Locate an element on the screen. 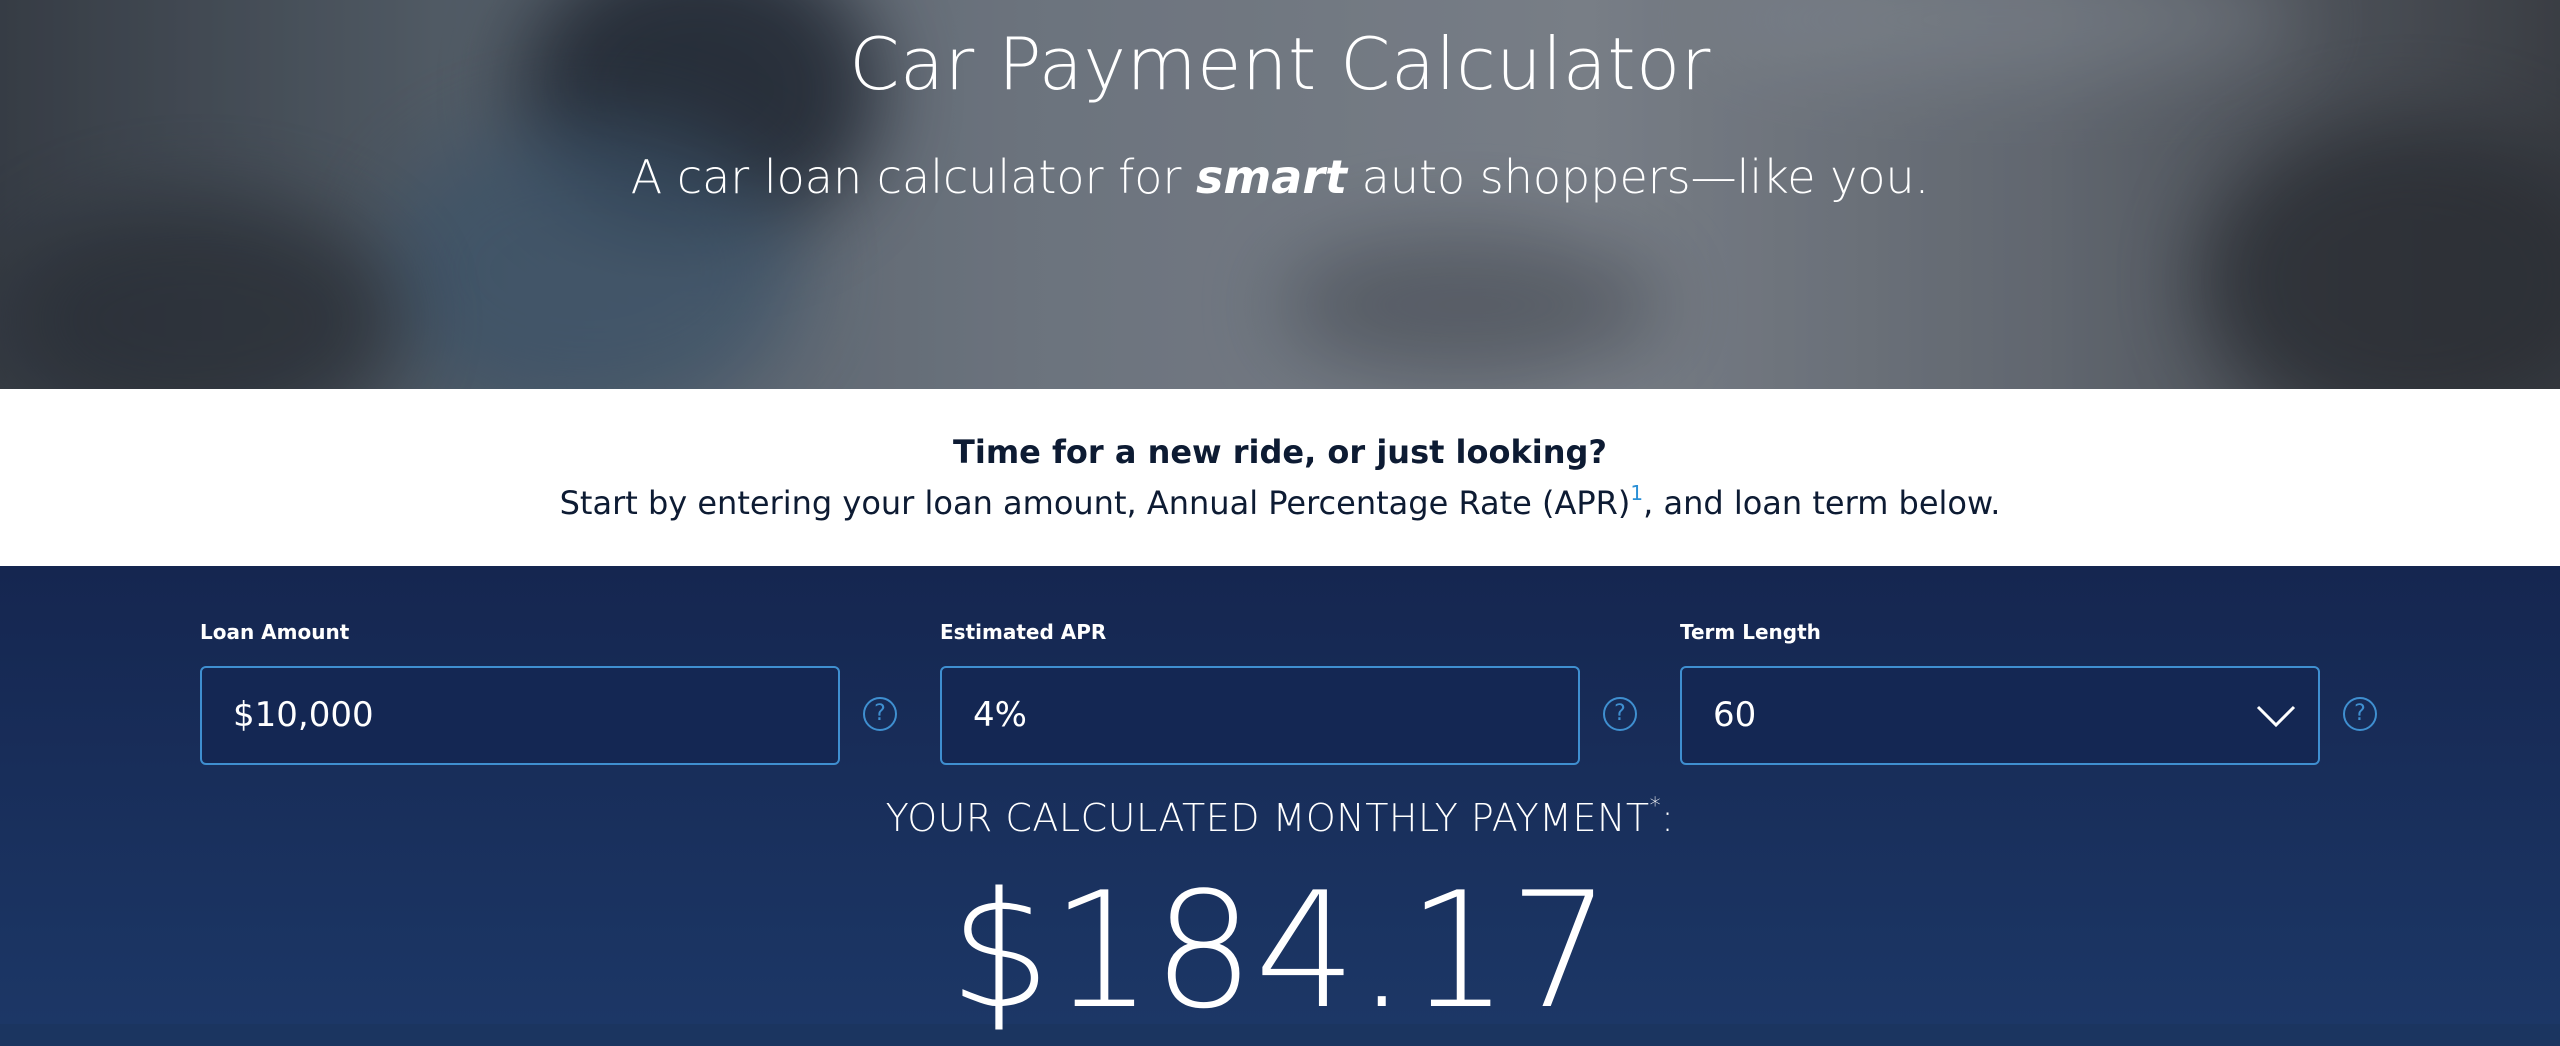 This screenshot has width=2560, height=1046. term-length-label: Term Length is located at coordinates (1750, 632).